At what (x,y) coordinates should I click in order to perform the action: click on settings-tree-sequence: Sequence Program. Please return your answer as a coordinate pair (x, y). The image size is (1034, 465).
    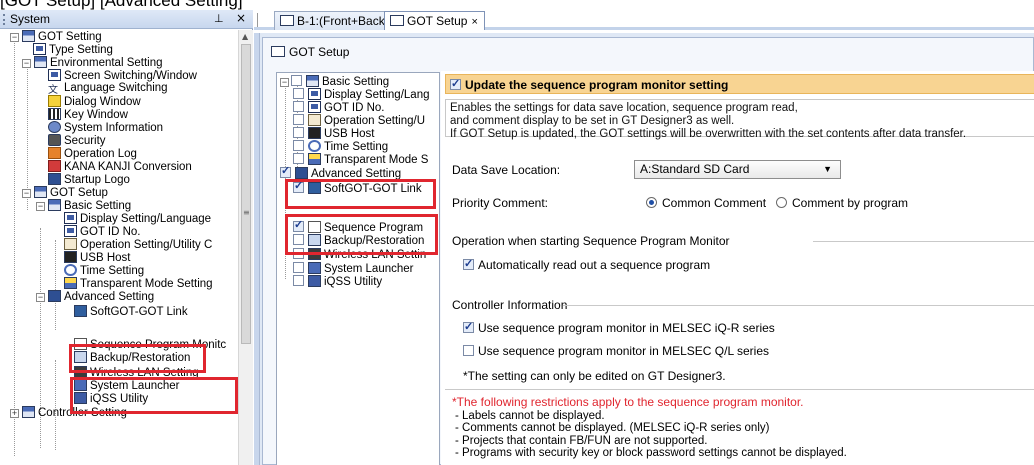
    Looking at the image, I should click on (358, 226).